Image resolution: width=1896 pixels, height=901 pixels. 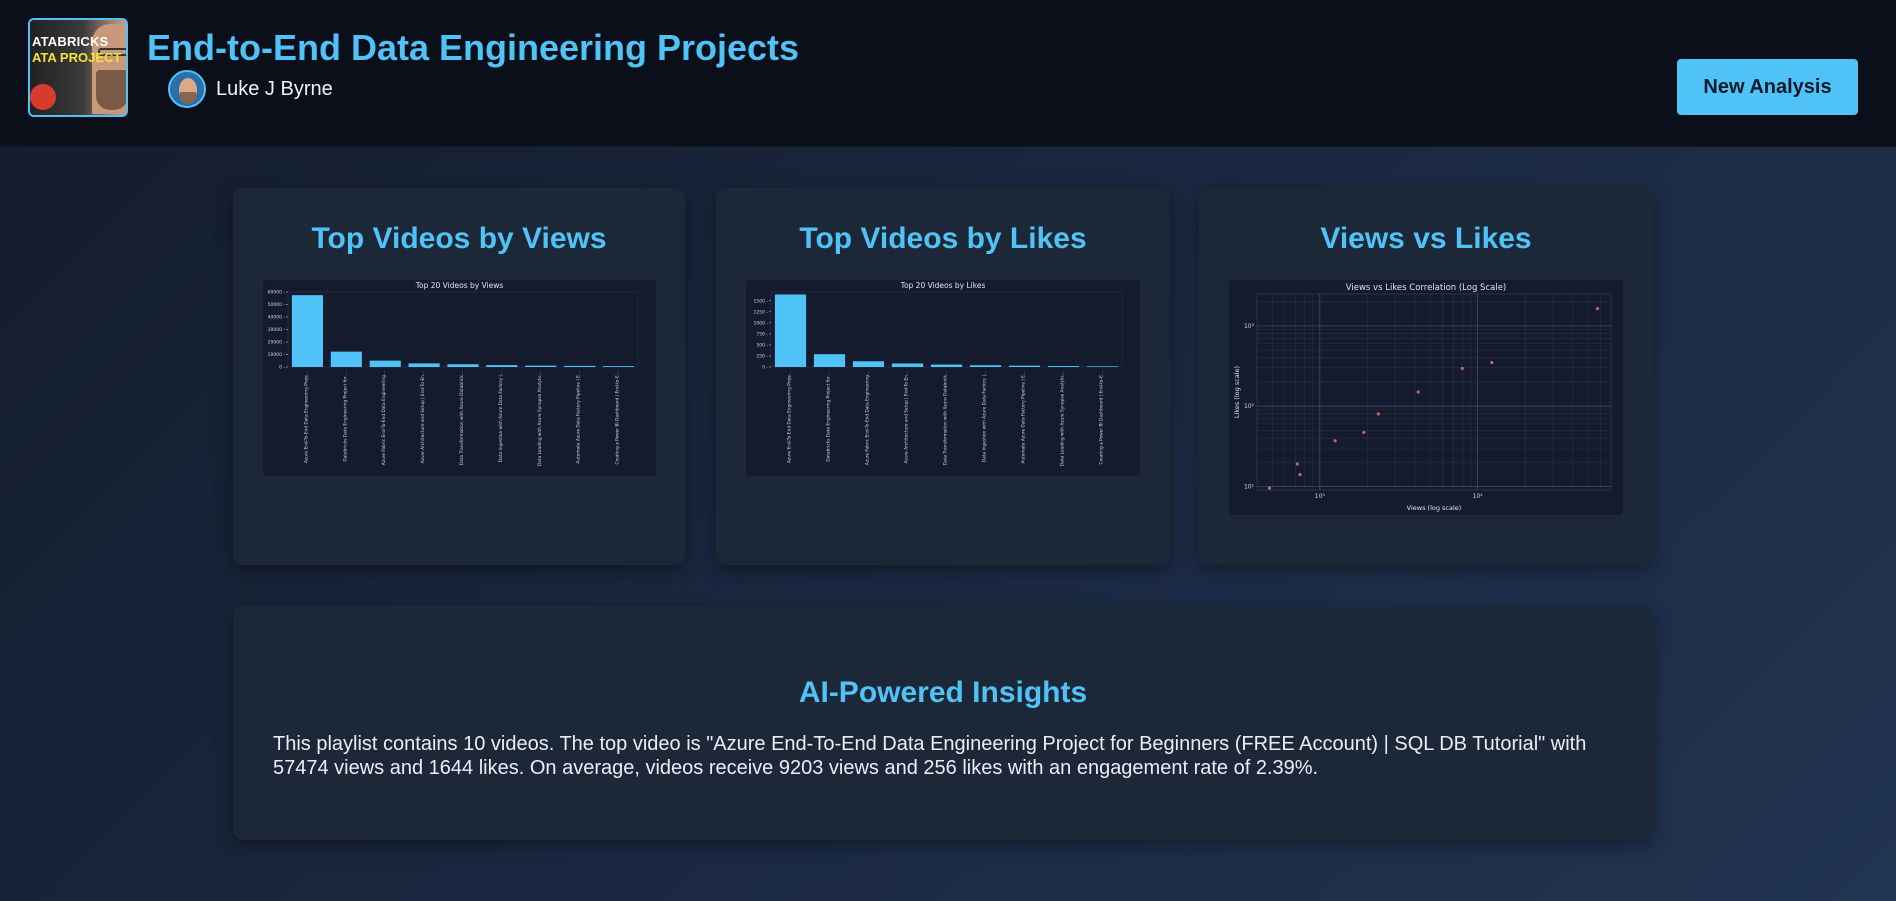 What do you see at coordinates (762, 345) in the screenshot?
I see `y-tick-label: 500 -` at bounding box center [762, 345].